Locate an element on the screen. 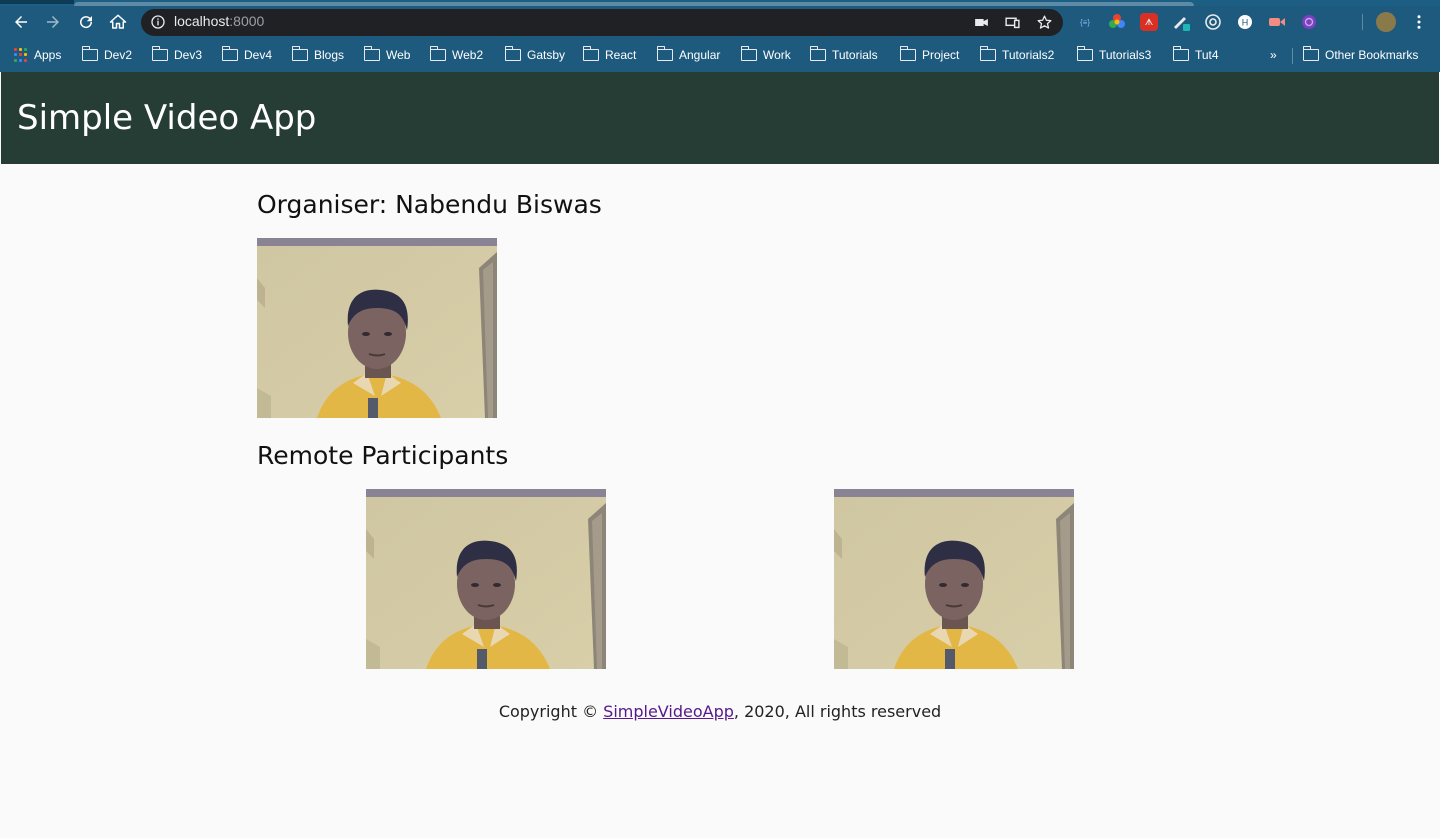 The image size is (1440, 838). bookmark-blogs: Blogs is located at coordinates (318, 55).